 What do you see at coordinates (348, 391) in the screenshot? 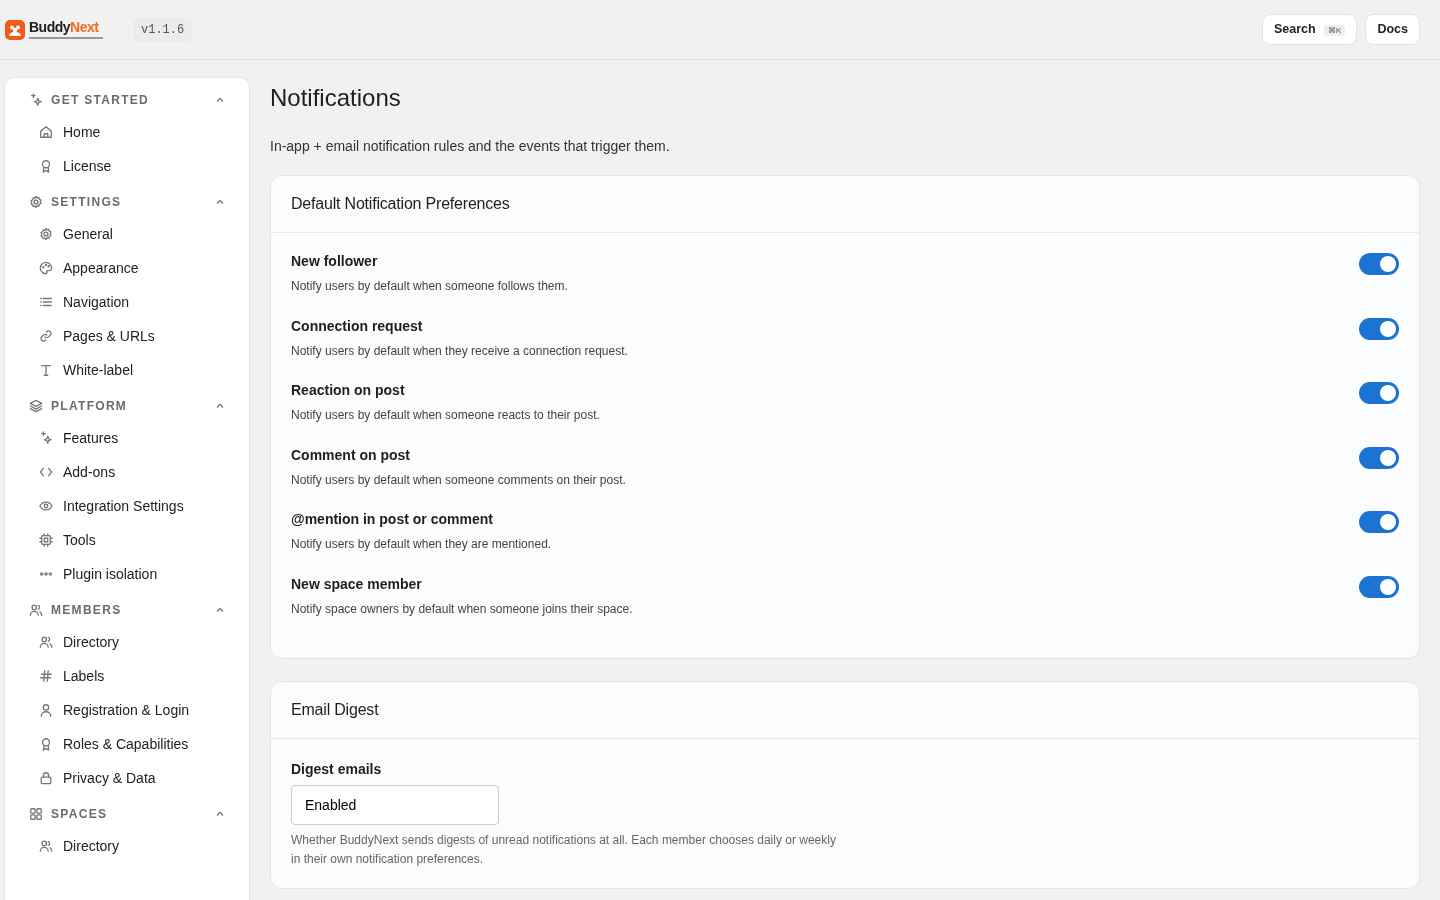
I see `setting-label: Reaction on post` at bounding box center [348, 391].